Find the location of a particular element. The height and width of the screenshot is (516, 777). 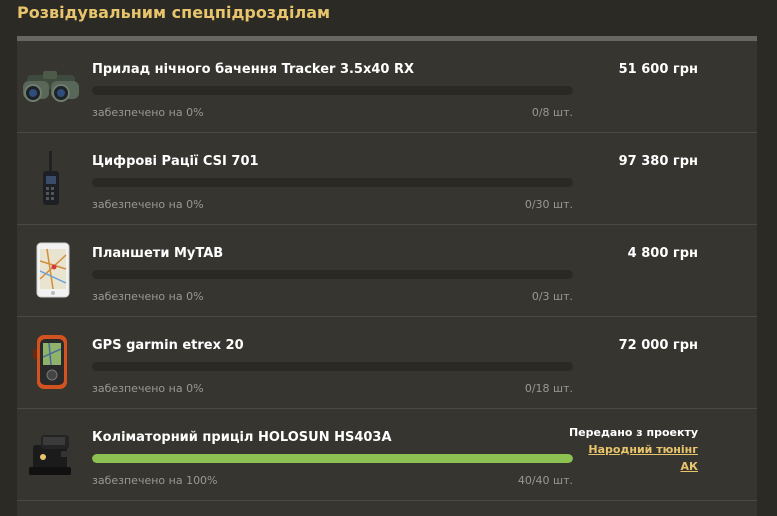

item-count: 40/40 шт. is located at coordinates (545, 480).